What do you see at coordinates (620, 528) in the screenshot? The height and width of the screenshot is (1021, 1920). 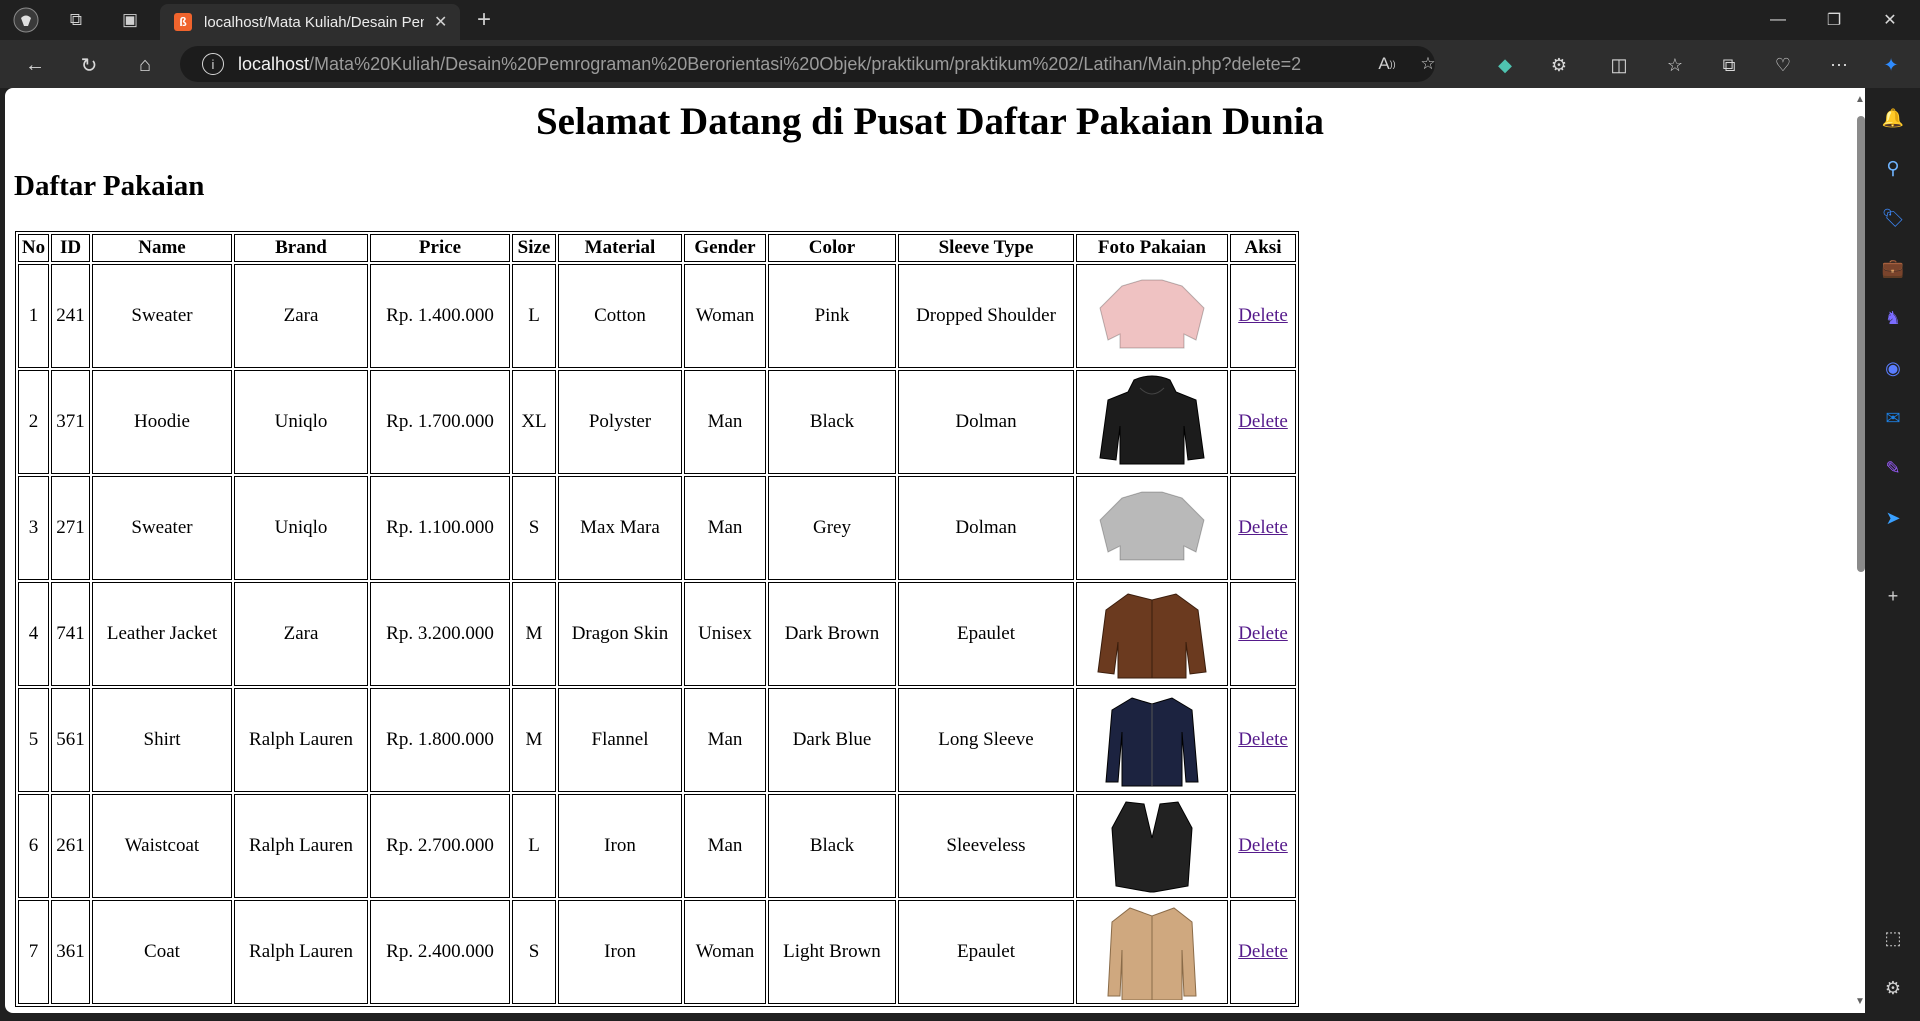 I see `cell-material: Max Mara` at bounding box center [620, 528].